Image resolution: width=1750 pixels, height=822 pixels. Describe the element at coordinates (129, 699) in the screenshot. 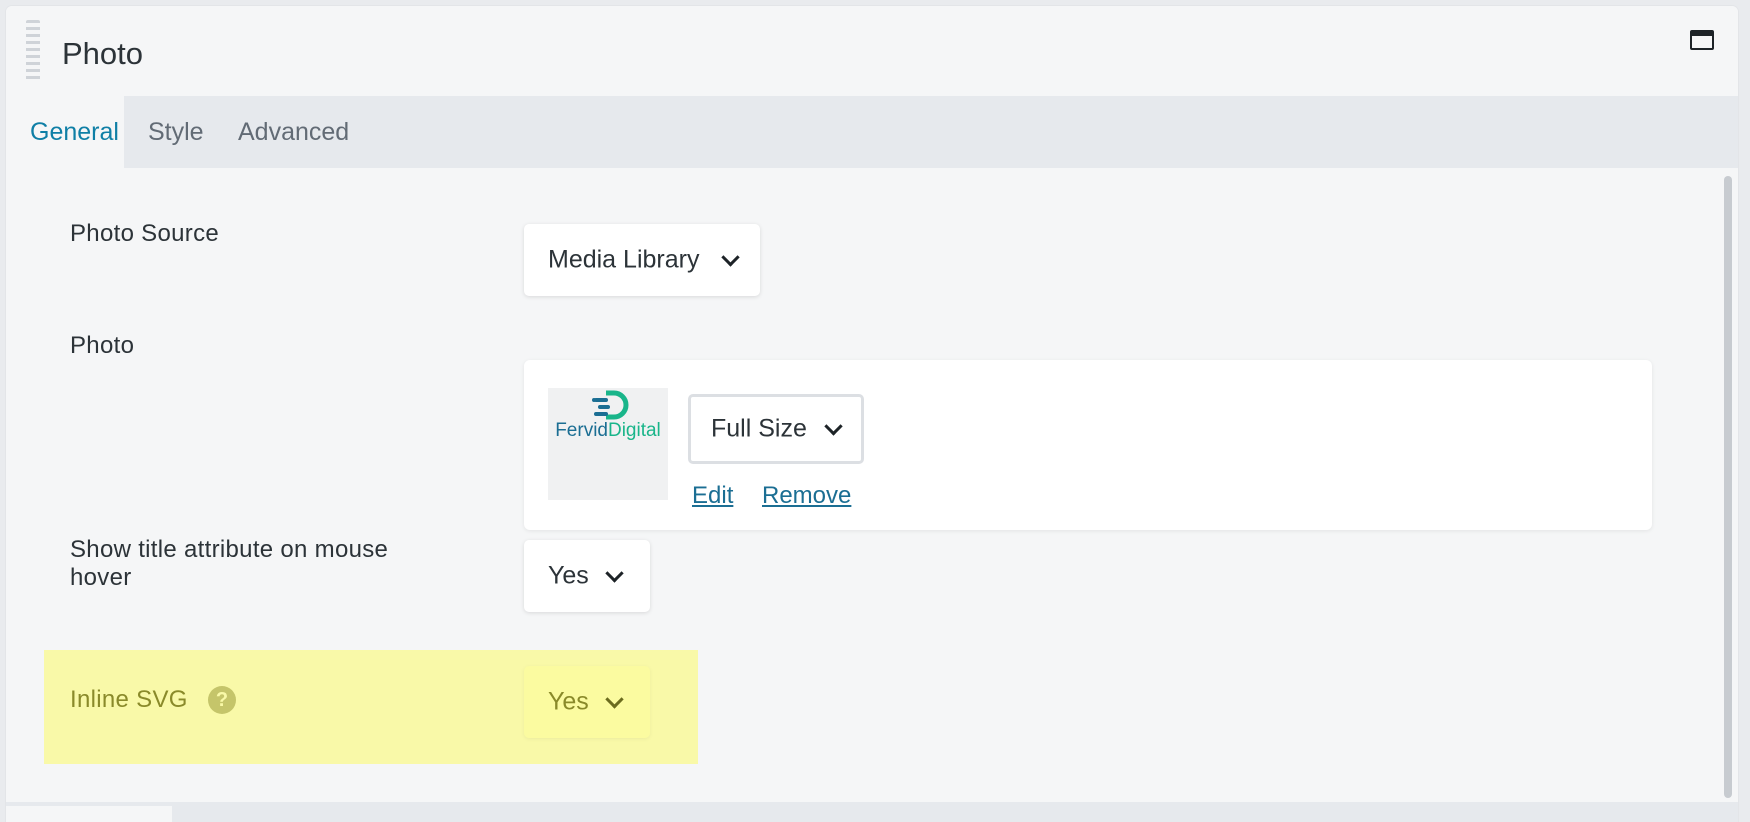

I see `inline-svg-label: Inline SVG` at that location.